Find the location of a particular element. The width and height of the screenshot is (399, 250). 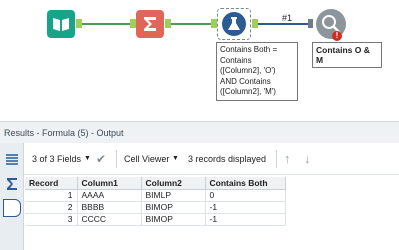

arrow-down-icon: ↓ is located at coordinates (307, 158).